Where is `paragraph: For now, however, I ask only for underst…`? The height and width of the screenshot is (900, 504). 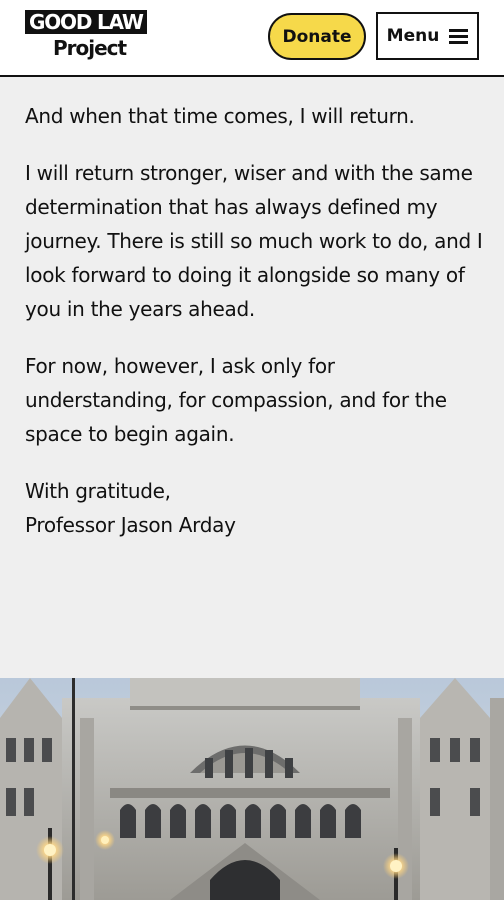 paragraph: For now, however, I ask only for underst… is located at coordinates (236, 400).